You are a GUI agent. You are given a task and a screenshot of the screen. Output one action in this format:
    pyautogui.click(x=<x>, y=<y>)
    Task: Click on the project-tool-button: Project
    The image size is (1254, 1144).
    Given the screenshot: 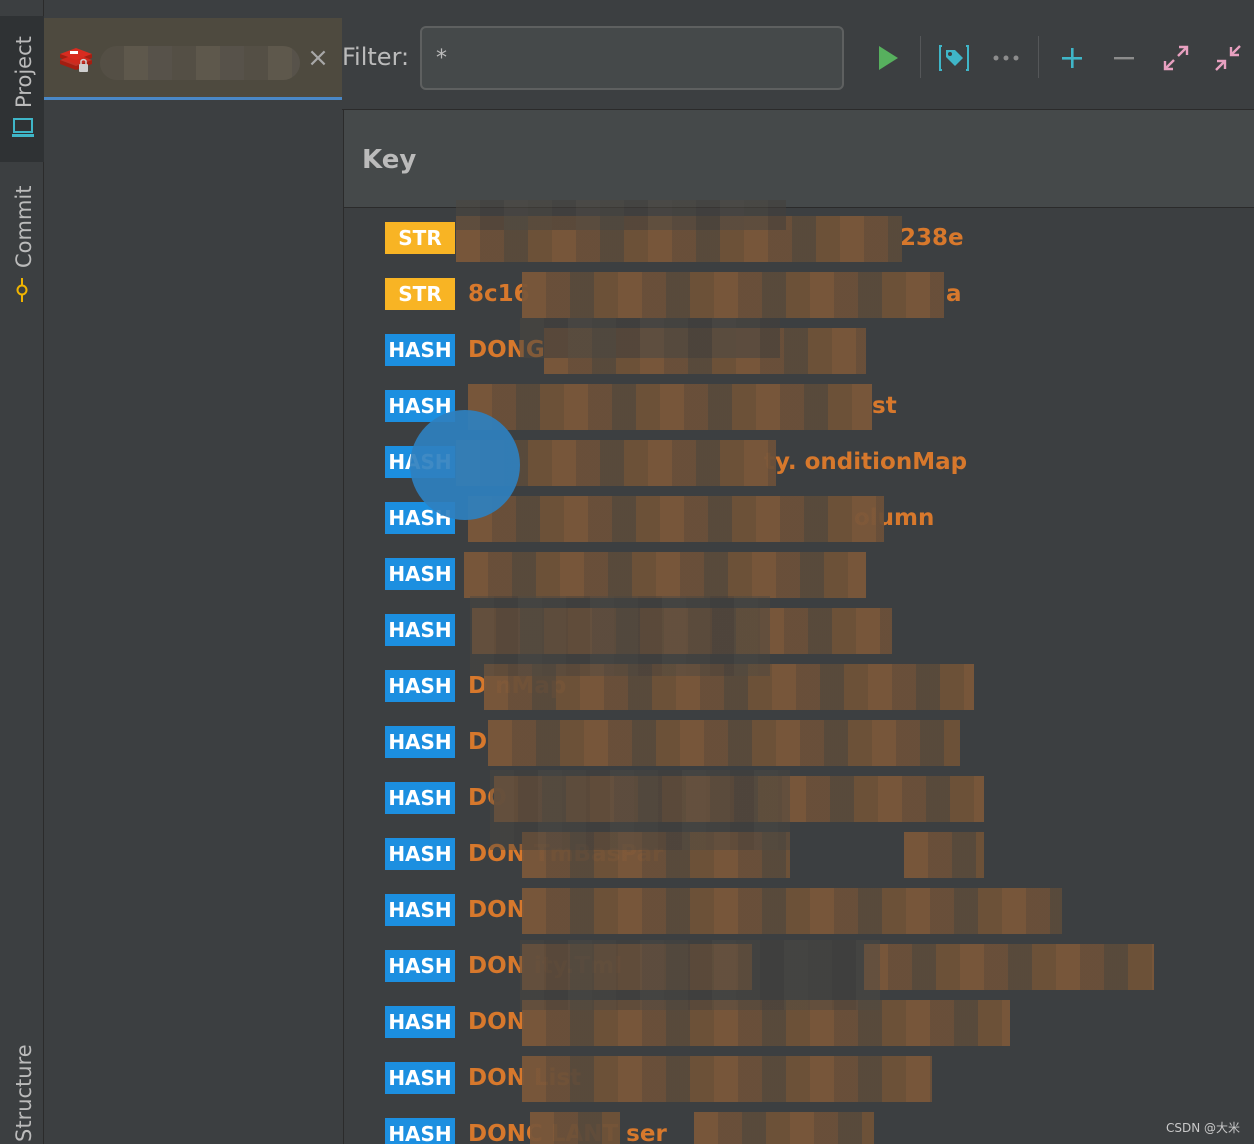 What is the action you would take?
    pyautogui.click(x=22, y=89)
    